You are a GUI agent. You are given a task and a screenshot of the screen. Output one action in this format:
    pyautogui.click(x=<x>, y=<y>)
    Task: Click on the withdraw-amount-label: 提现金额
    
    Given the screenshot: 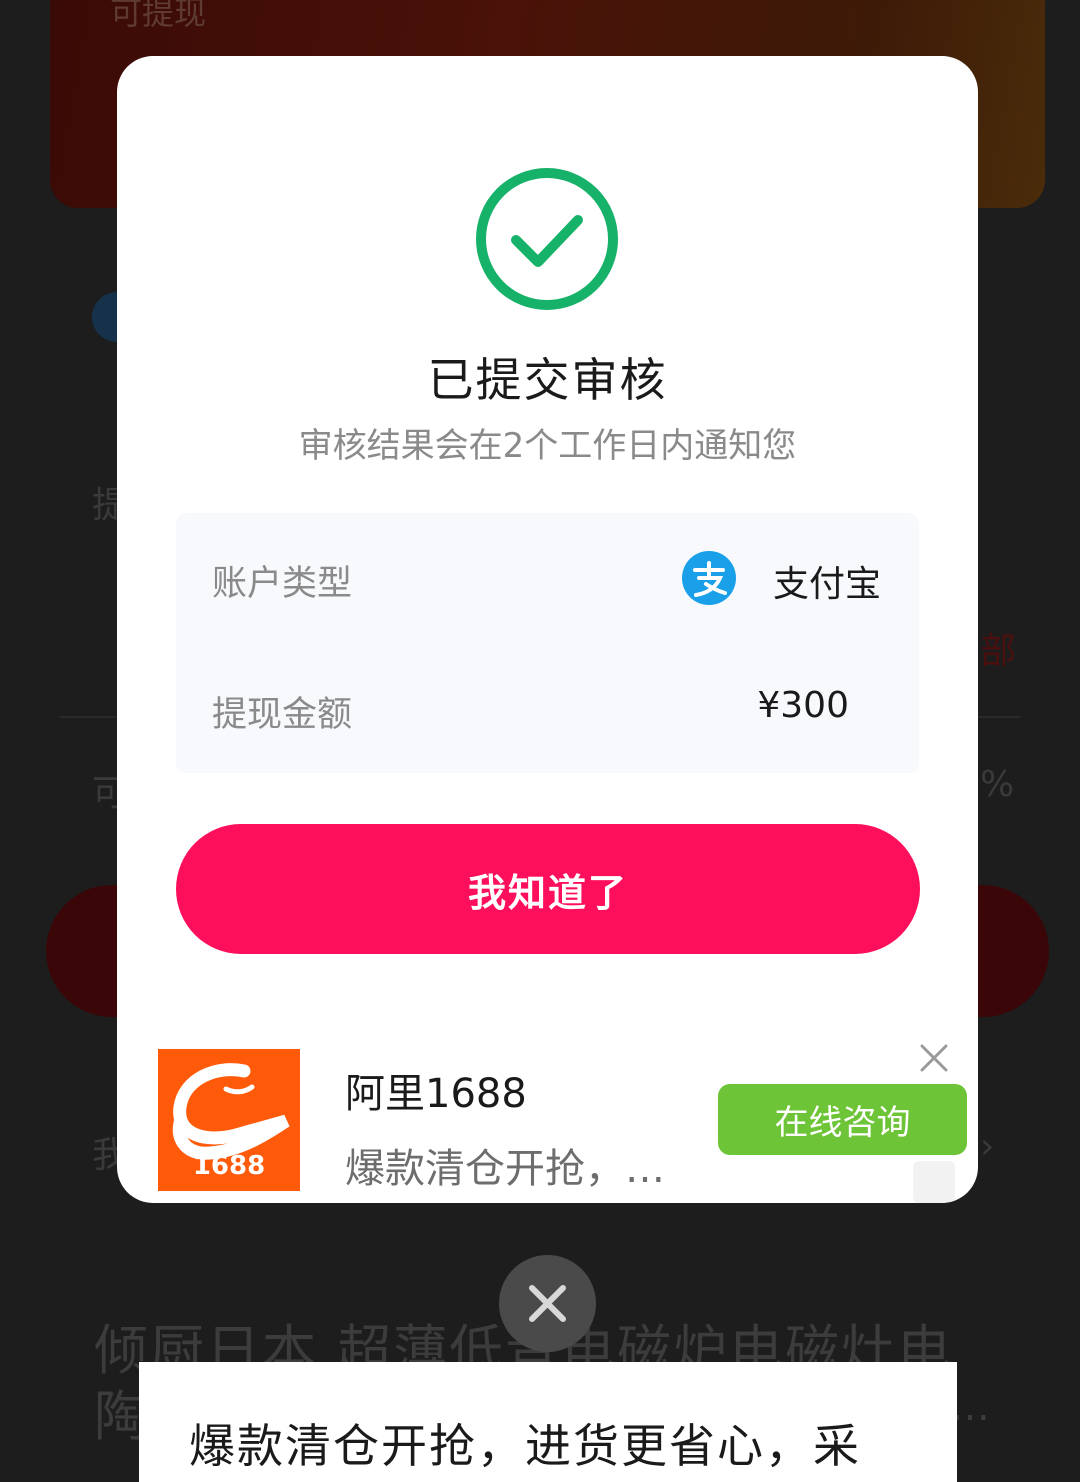 What is the action you would take?
    pyautogui.click(x=282, y=715)
    